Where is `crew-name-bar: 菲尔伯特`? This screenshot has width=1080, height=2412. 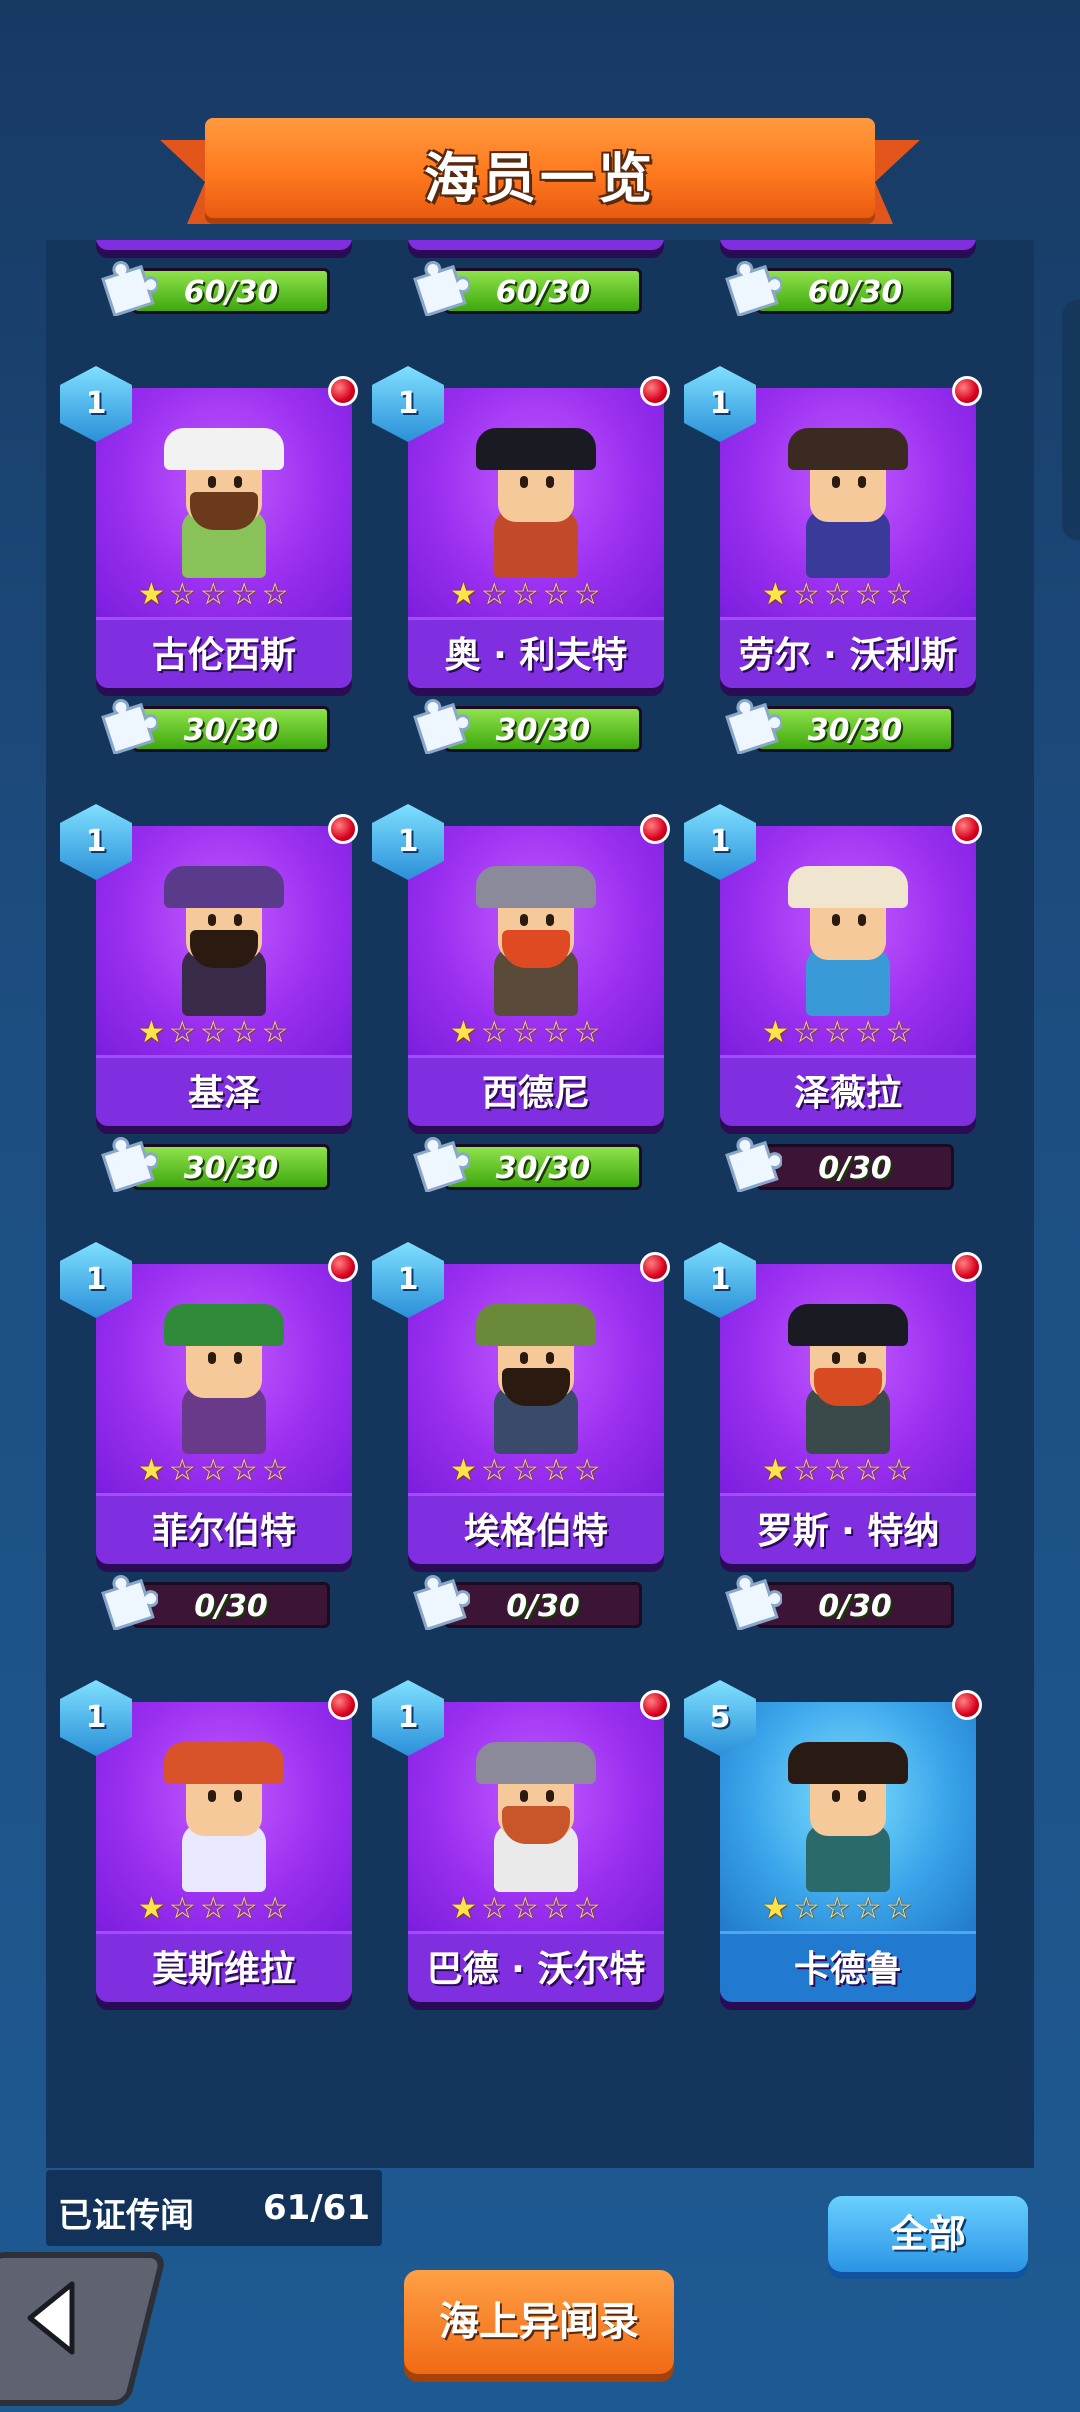
crew-name-bar: 菲尔伯特 is located at coordinates (224, 1528).